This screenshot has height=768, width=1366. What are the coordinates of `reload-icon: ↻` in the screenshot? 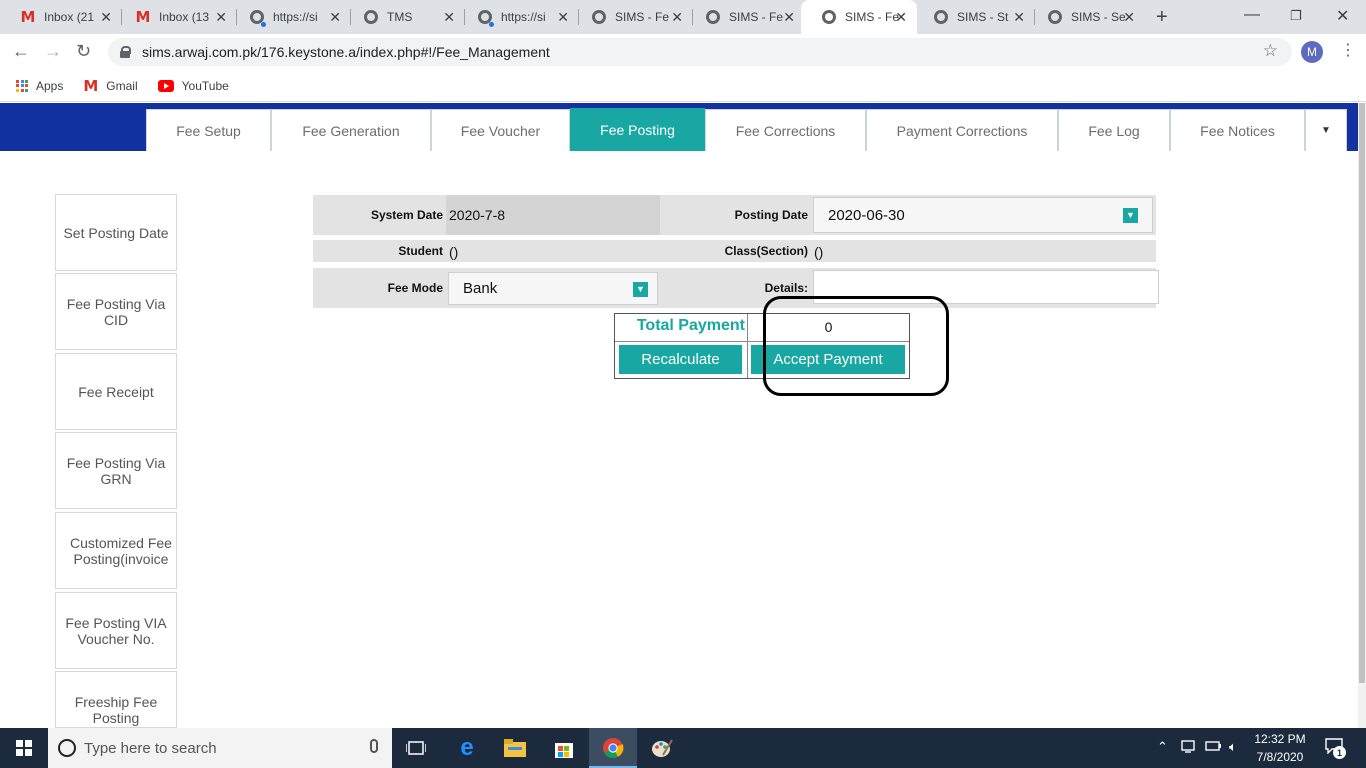 It's located at (83, 51).